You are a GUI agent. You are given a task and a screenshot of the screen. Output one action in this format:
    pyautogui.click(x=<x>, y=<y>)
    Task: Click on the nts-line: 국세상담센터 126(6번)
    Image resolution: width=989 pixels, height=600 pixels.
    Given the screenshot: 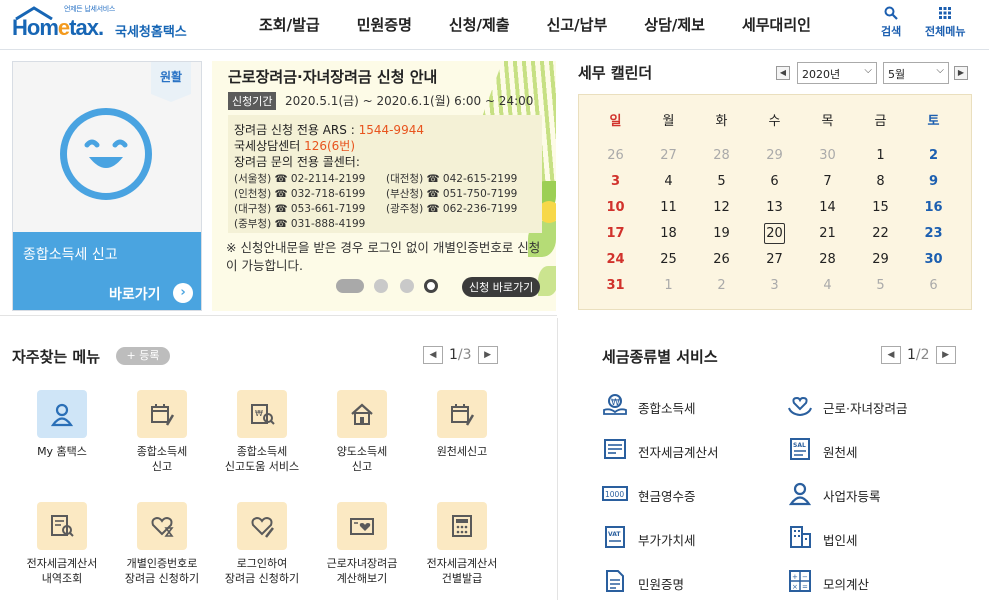 What is the action you would take?
    pyautogui.click(x=295, y=146)
    